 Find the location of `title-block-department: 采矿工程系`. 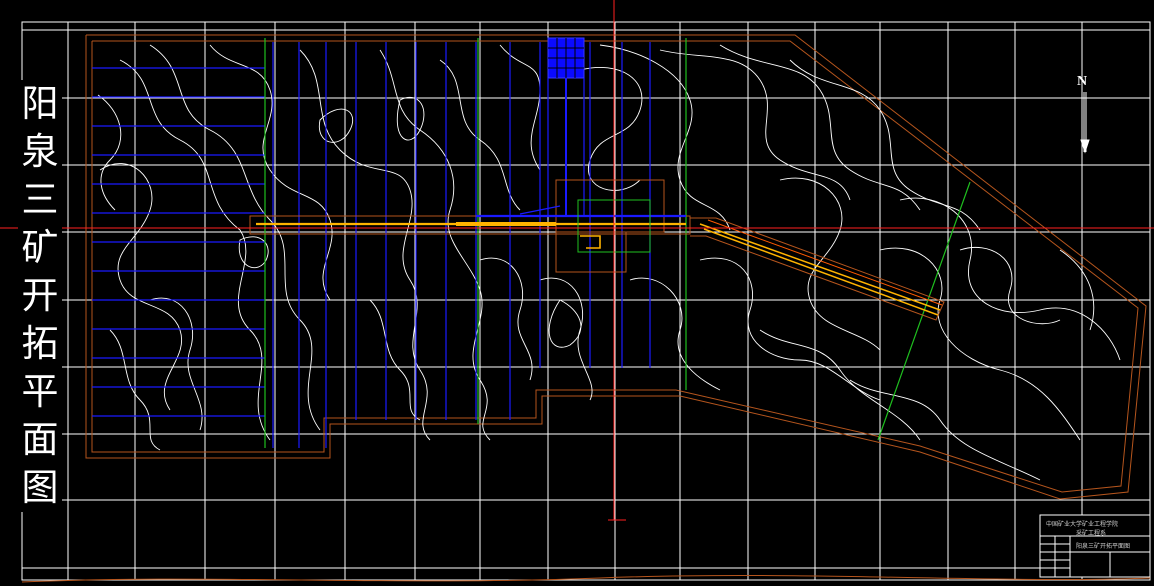

title-block-department: 采矿工程系 is located at coordinates (1091, 533).